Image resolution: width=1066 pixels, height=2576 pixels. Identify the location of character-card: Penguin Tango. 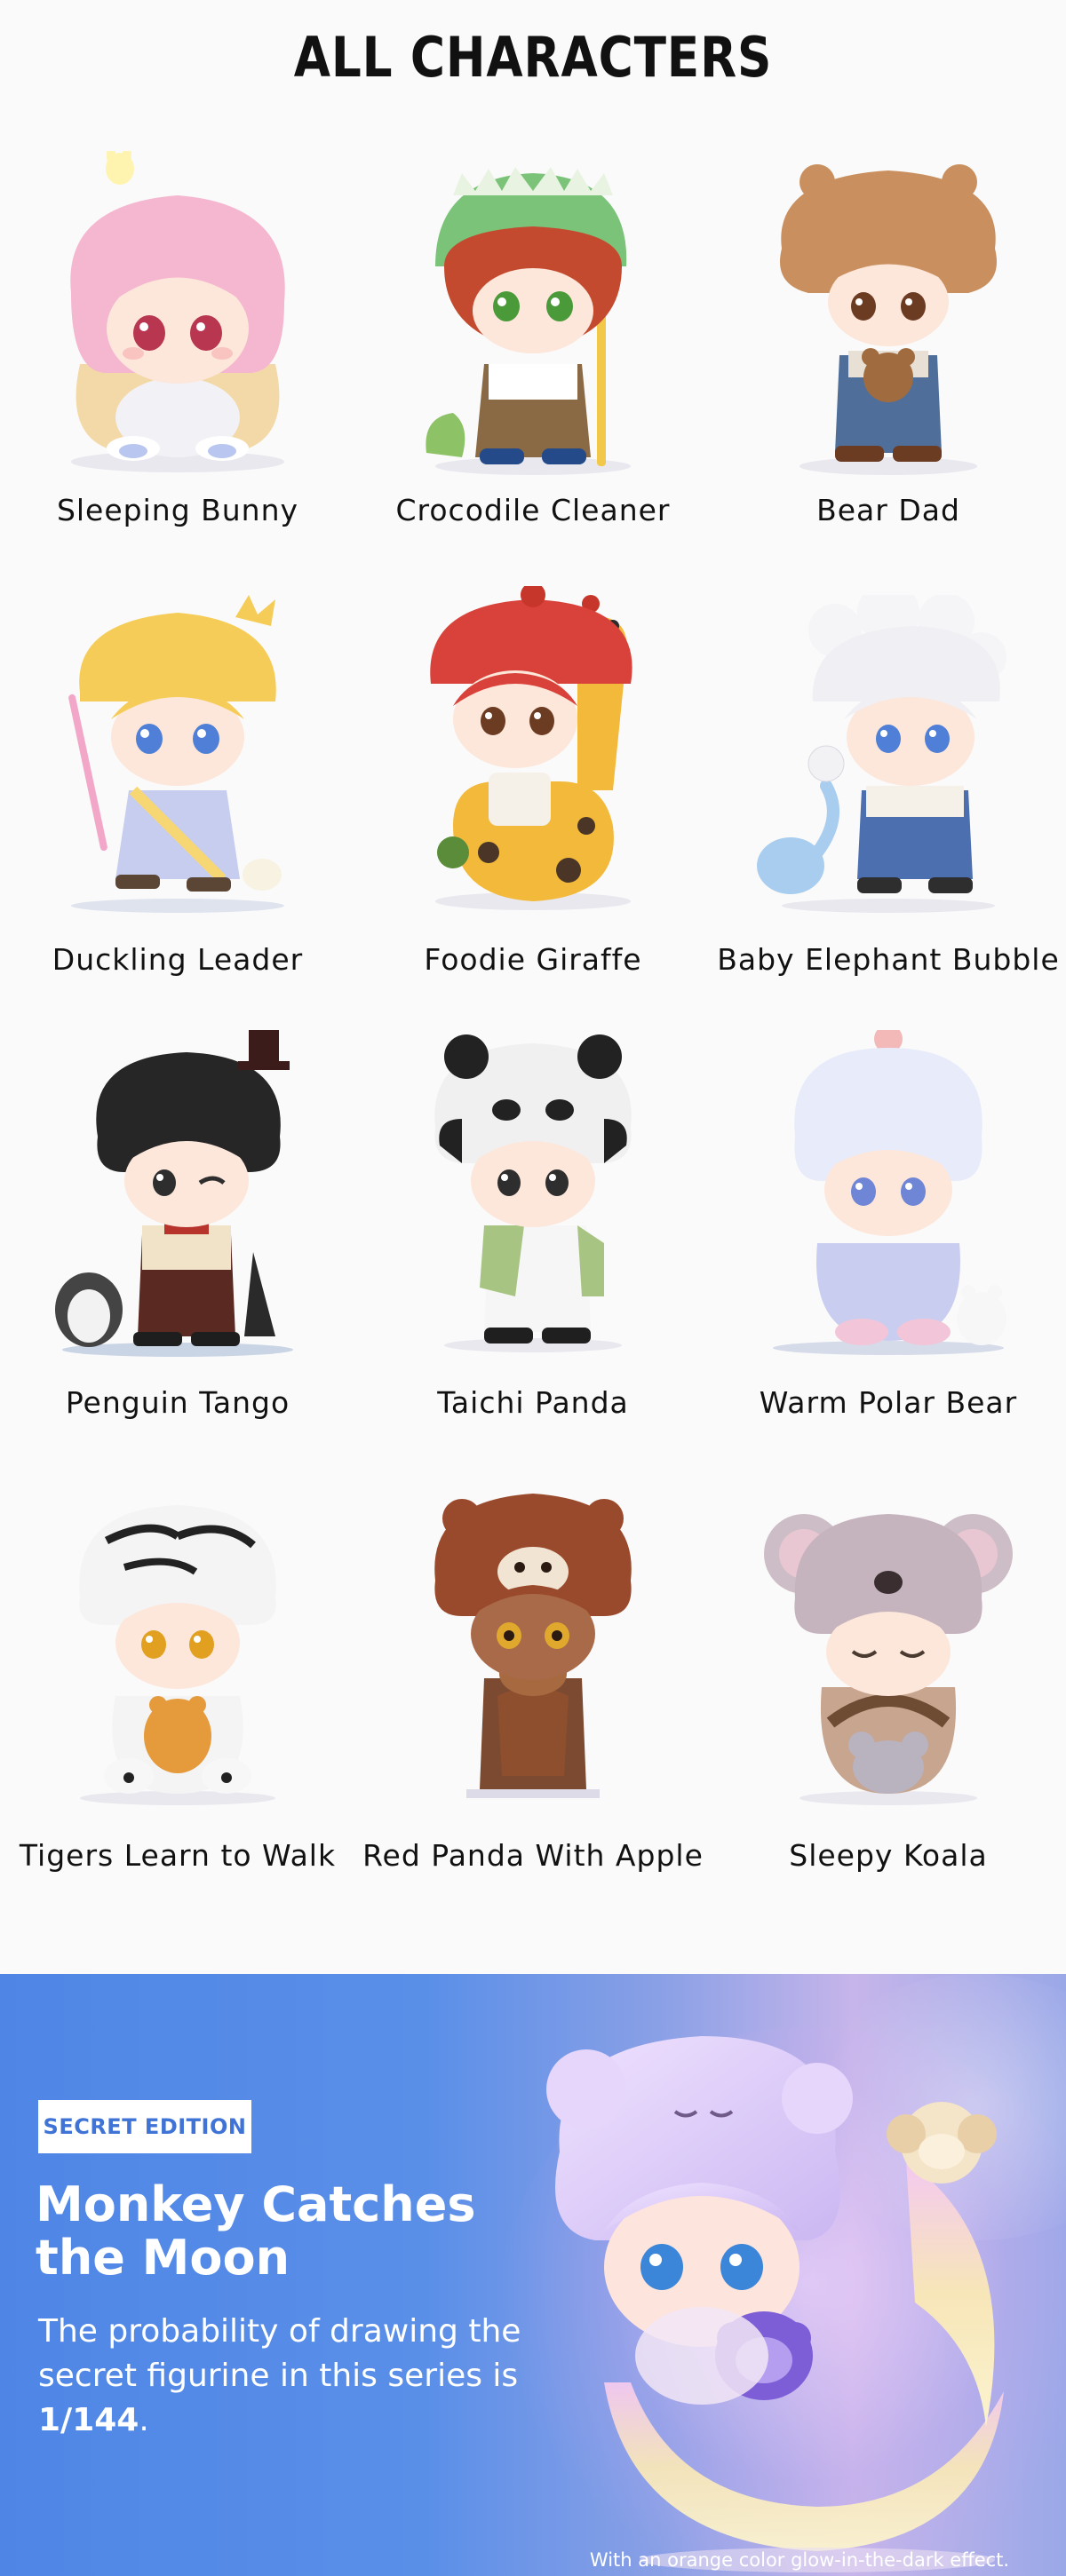
(177, 1234).